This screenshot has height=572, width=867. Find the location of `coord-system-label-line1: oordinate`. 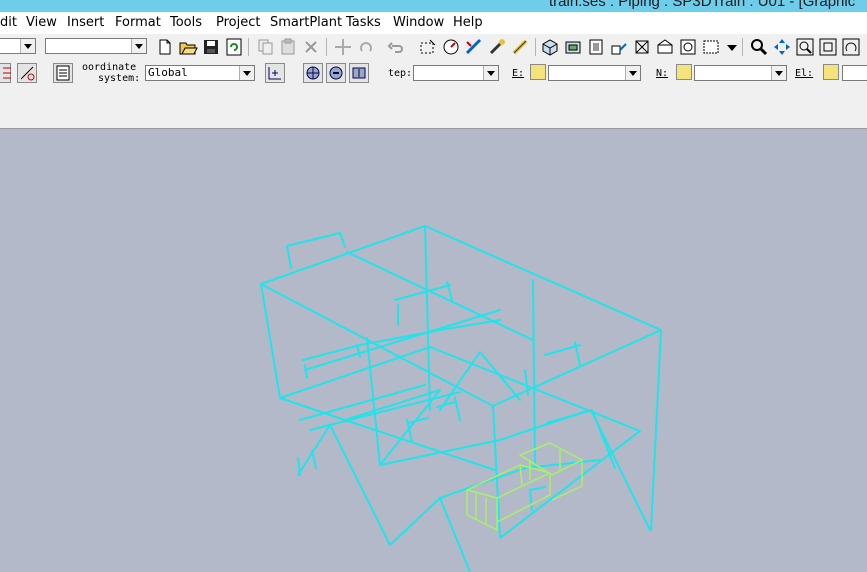

coord-system-label-line1: oordinate is located at coordinates (109, 67).